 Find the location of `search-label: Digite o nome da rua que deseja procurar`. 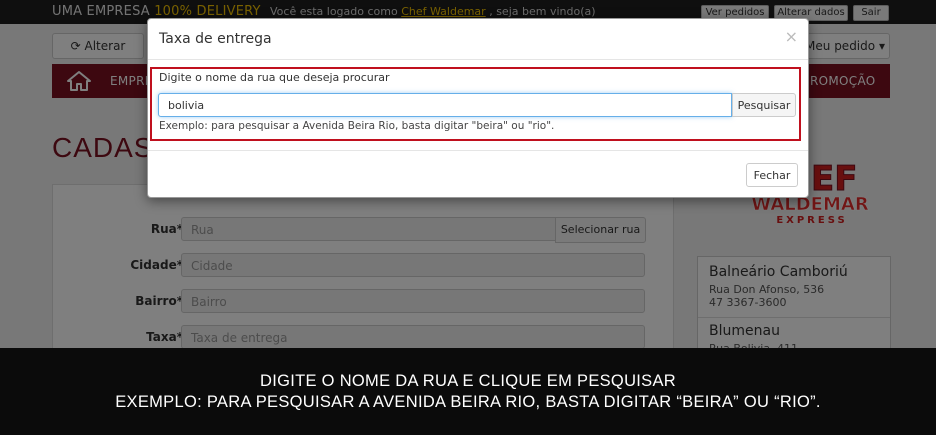

search-label: Digite o nome da rua que deseja procurar is located at coordinates (274, 77).